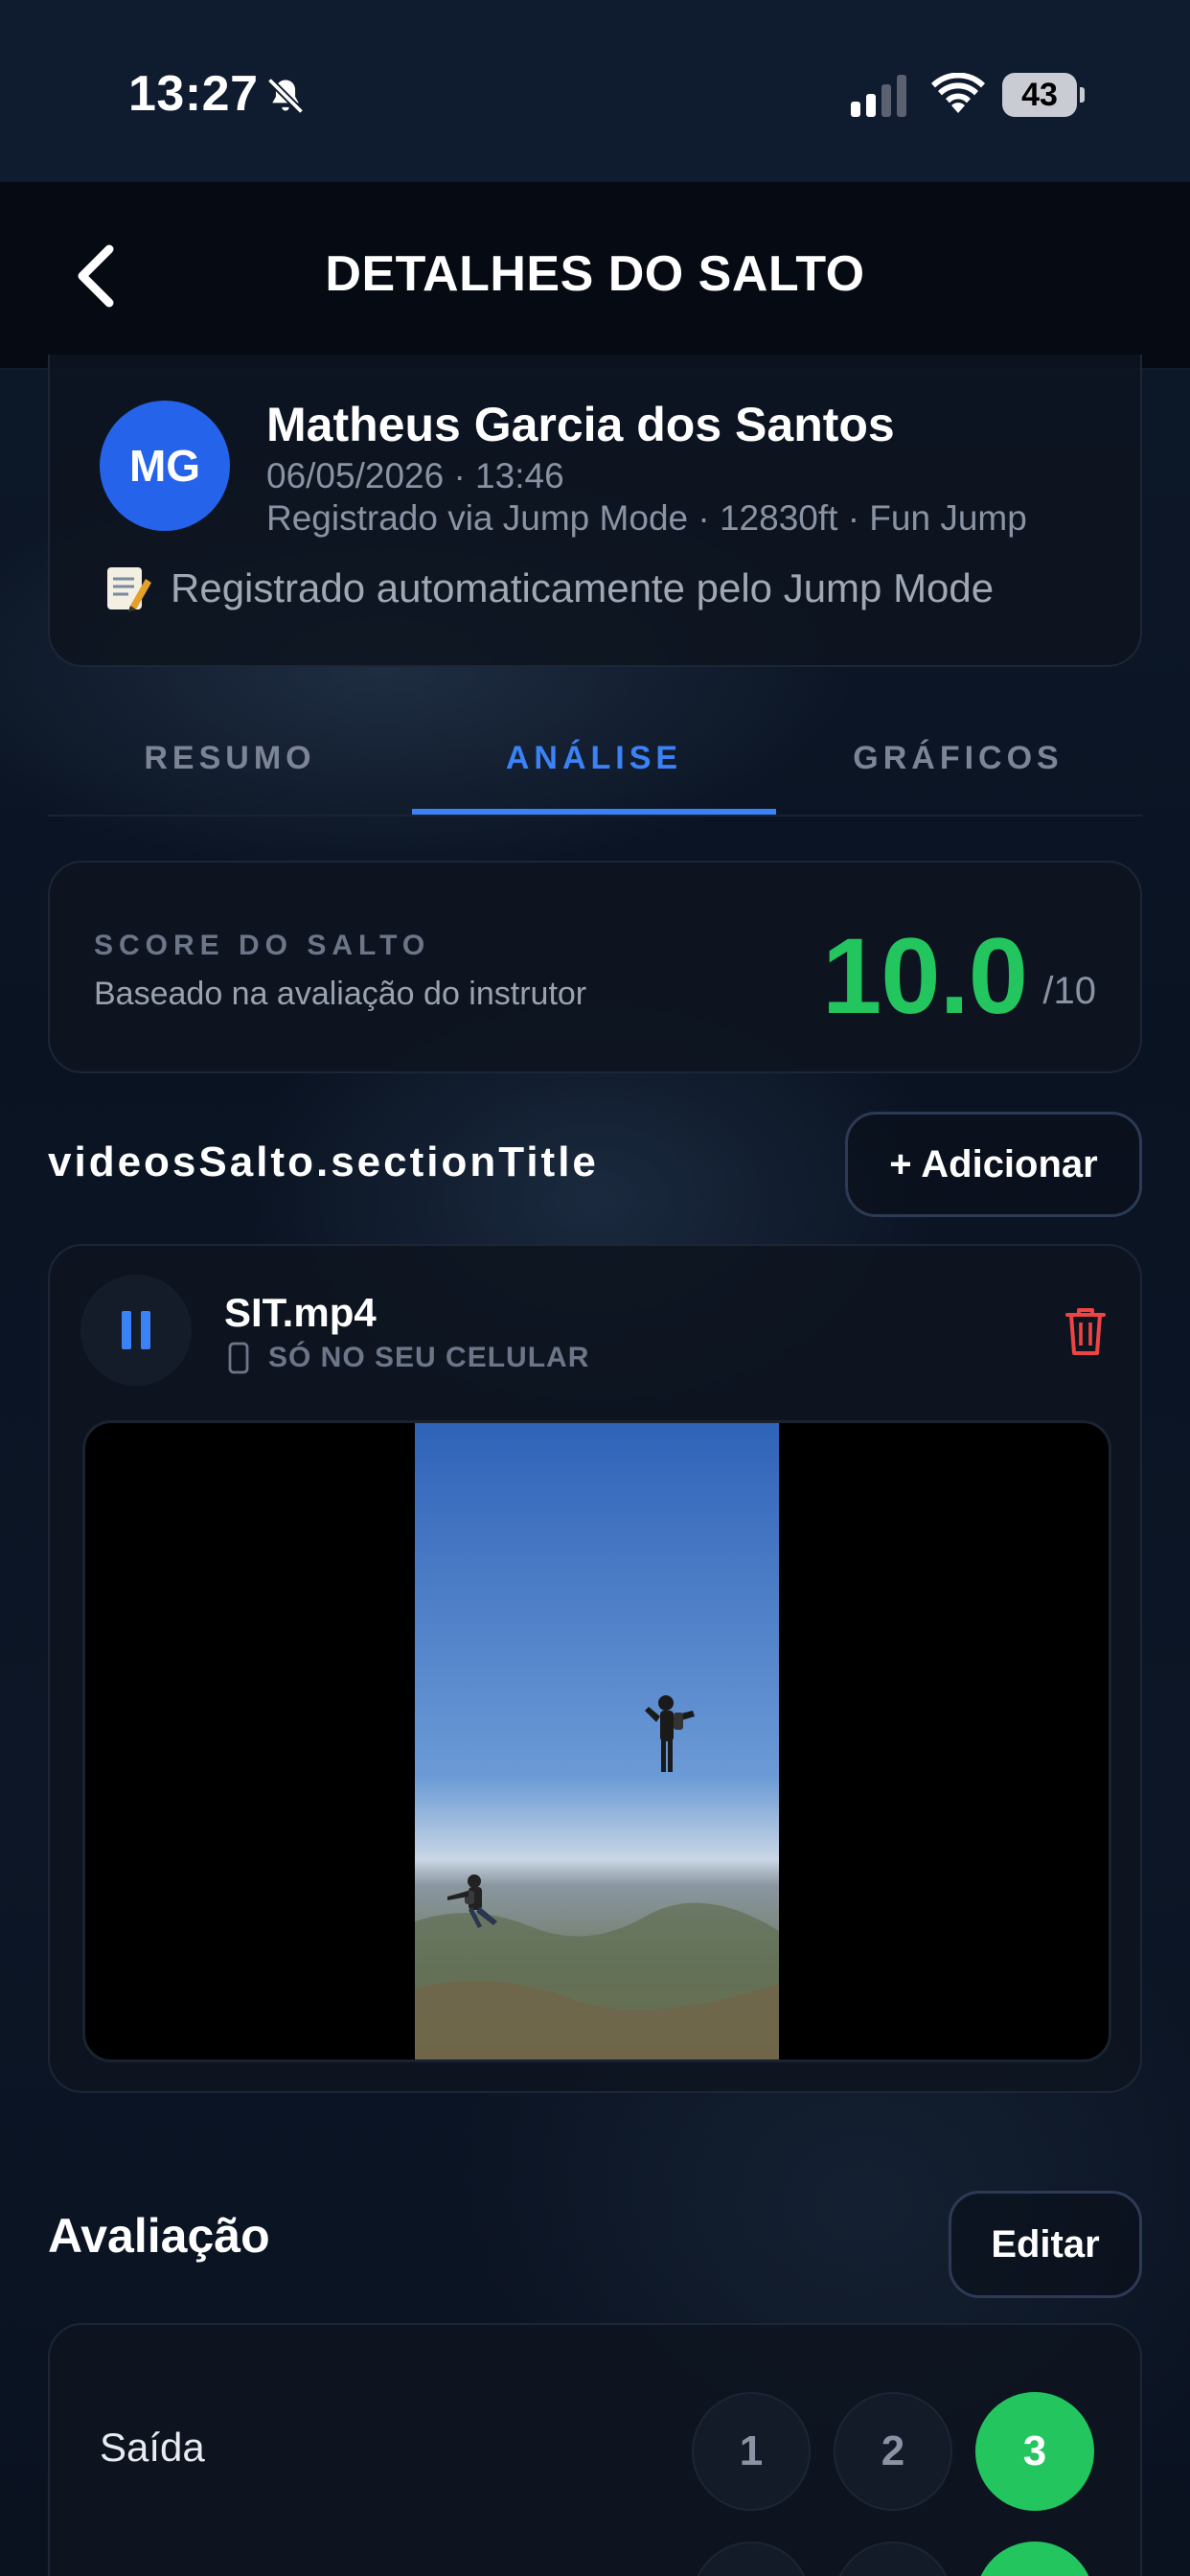  I want to click on memo-icon, so click(129, 589).